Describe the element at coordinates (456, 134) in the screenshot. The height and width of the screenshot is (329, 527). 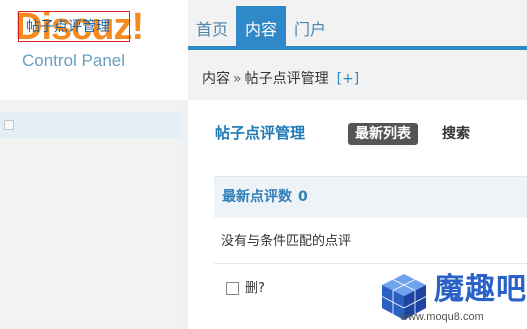
I see `search-button: 搜索` at that location.